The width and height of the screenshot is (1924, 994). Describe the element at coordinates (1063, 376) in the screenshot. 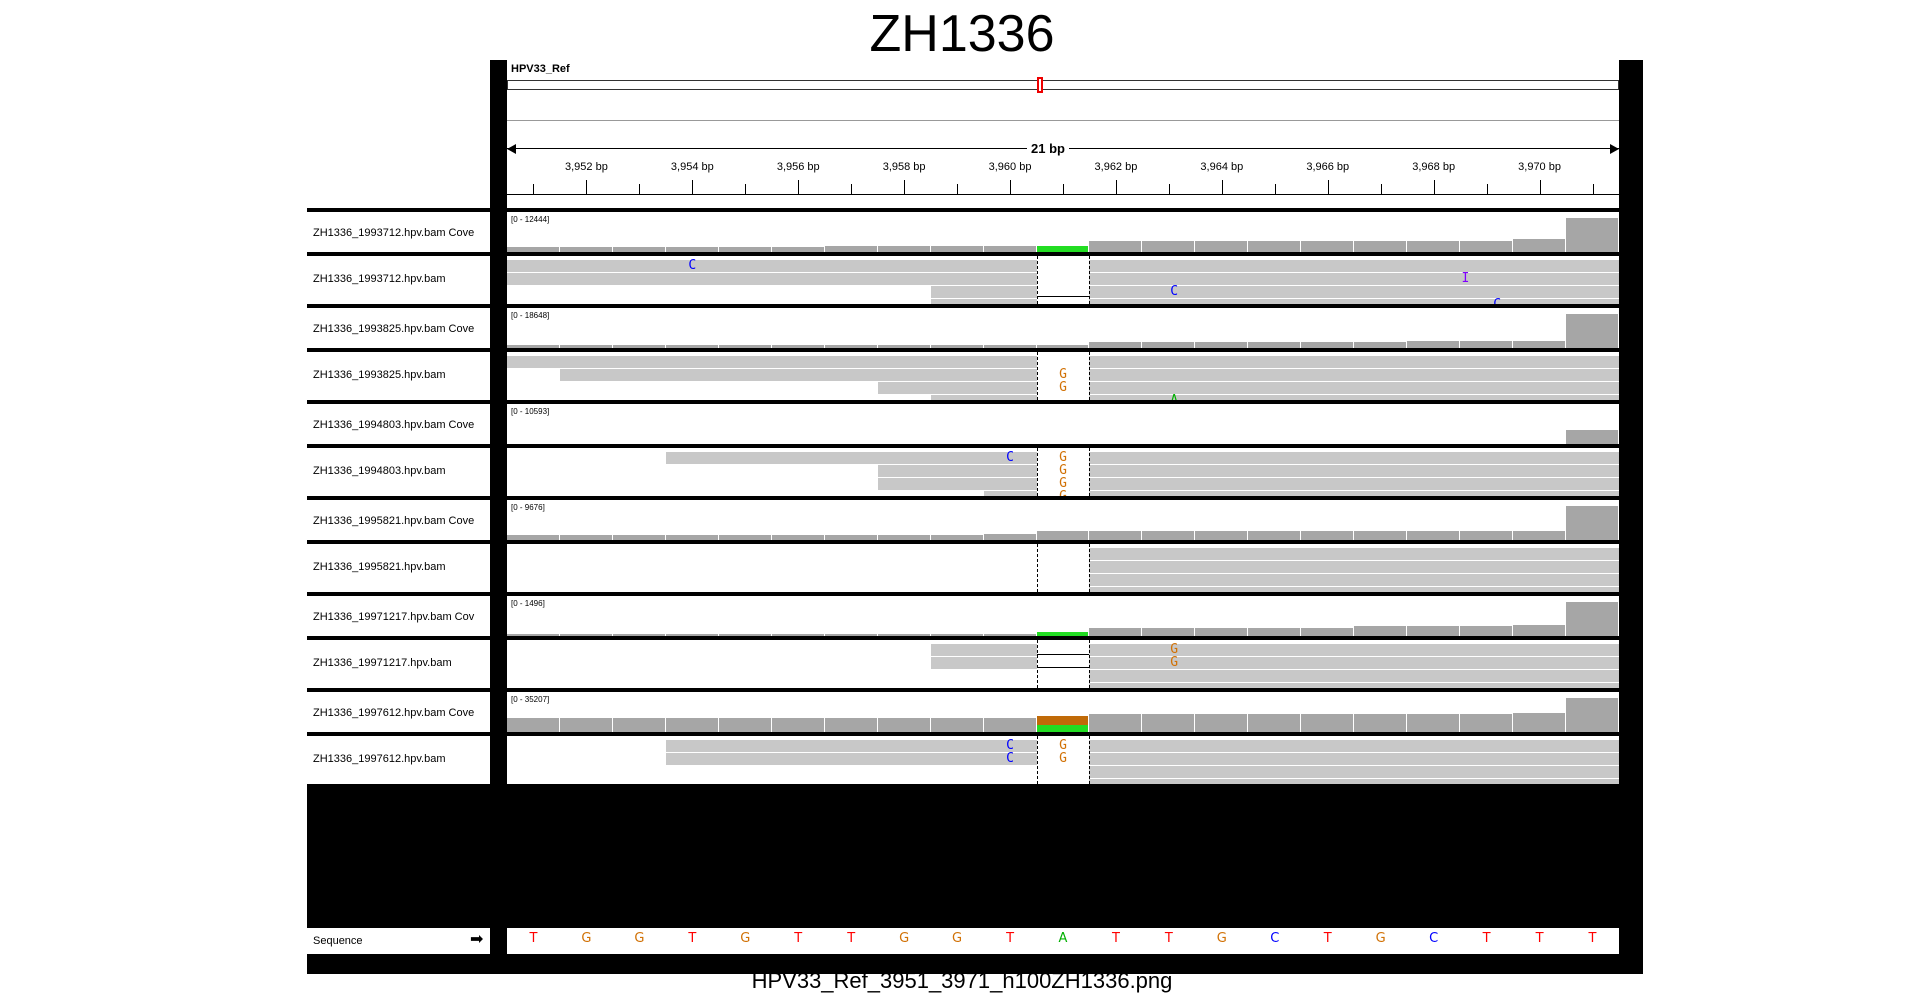

I see `alignment-track: GGA` at that location.